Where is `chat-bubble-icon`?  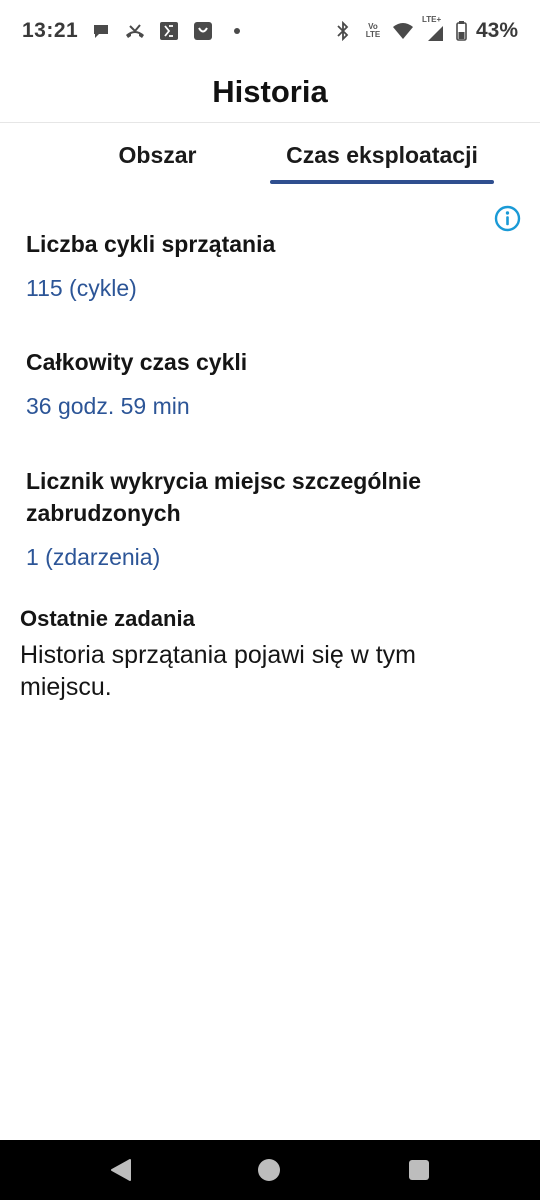 chat-bubble-icon is located at coordinates (101, 31).